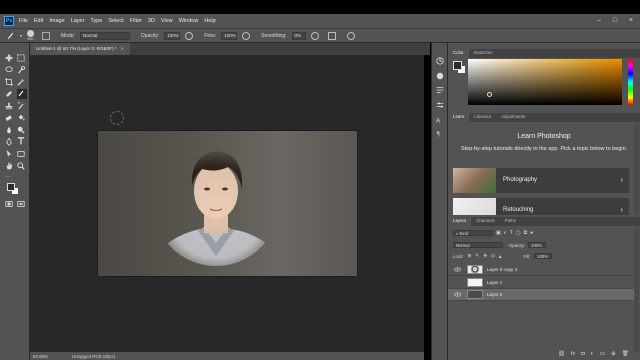 This screenshot has height=360, width=640. I want to click on tab-learn: Learn, so click(459, 117).